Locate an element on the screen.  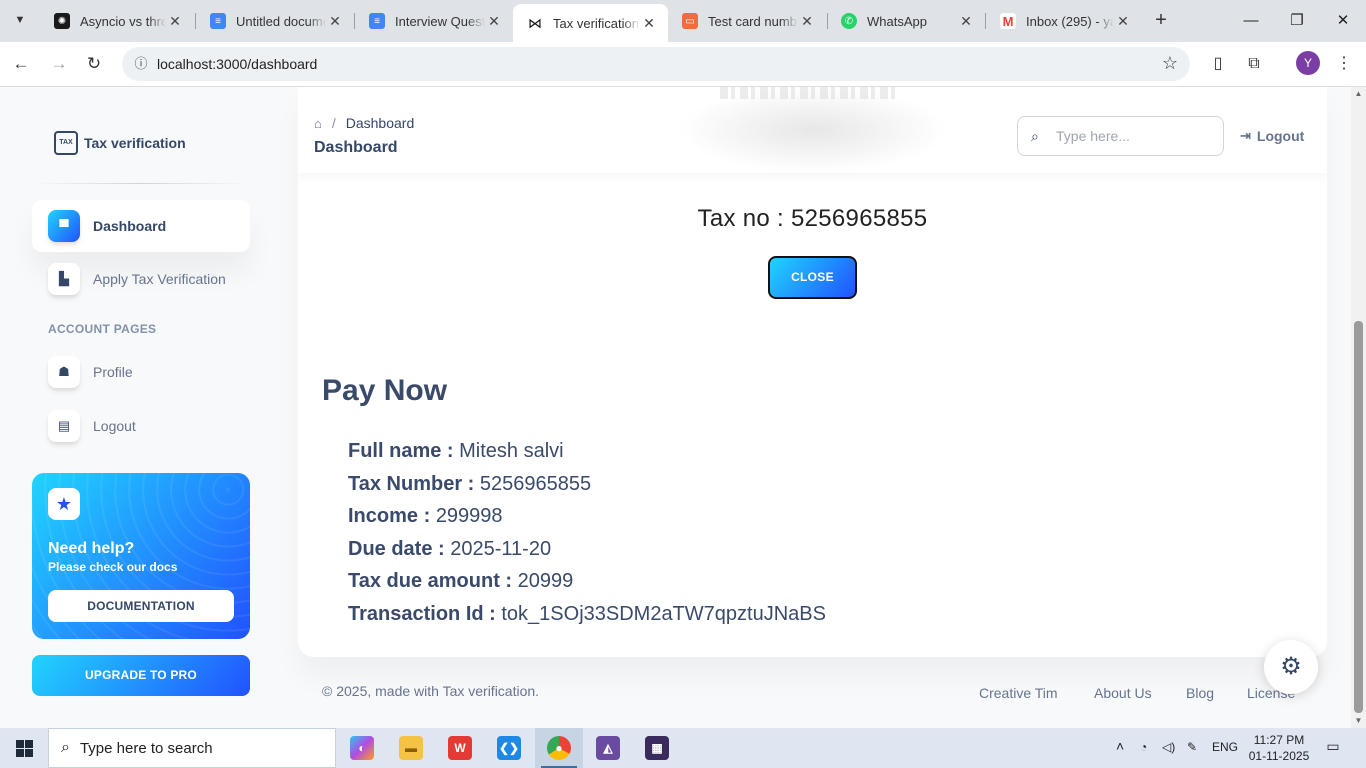
minimize-icon: — is located at coordinates (1251, 21).